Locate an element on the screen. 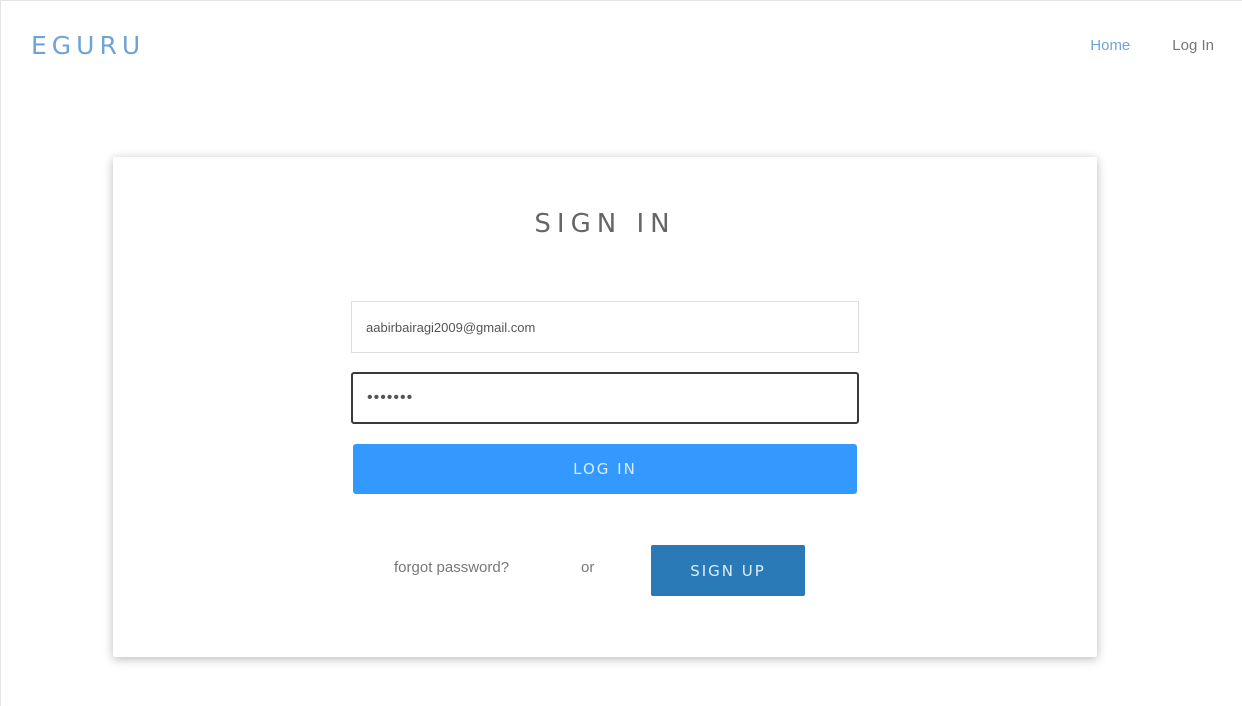 The width and height of the screenshot is (1242, 706). login-button: LOG IN is located at coordinates (605, 469).